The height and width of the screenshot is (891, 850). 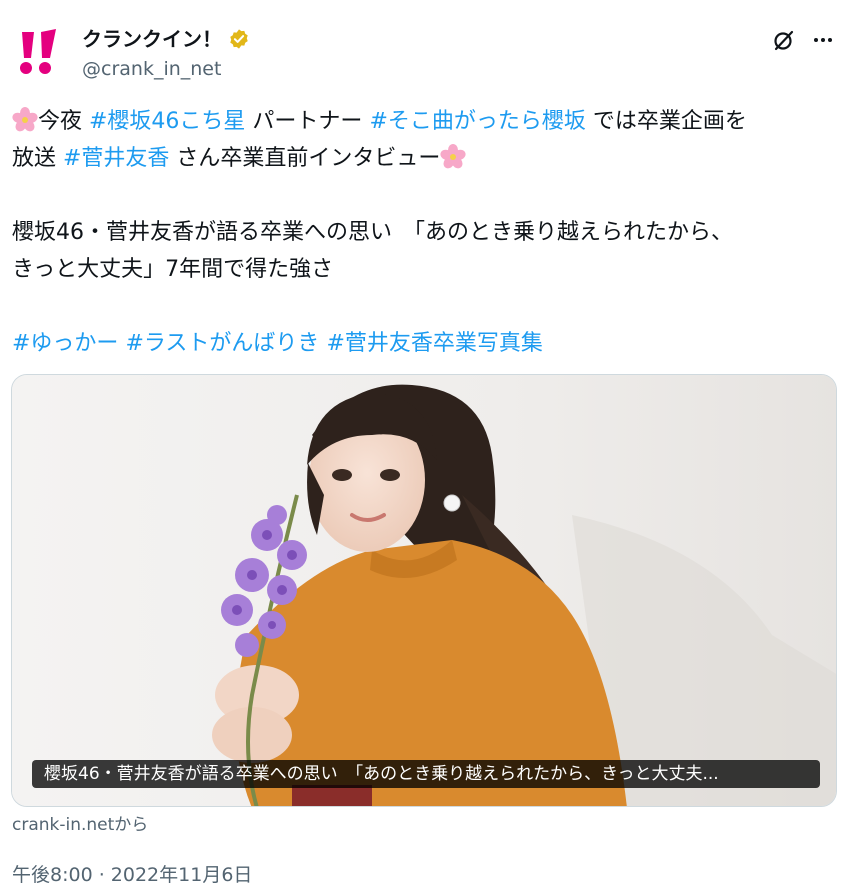 I want to click on text-line-3: 櫻坂46・菅井友香が語る卒業への思い 「あのとき乗り越えられたから、, so click(x=372, y=232).